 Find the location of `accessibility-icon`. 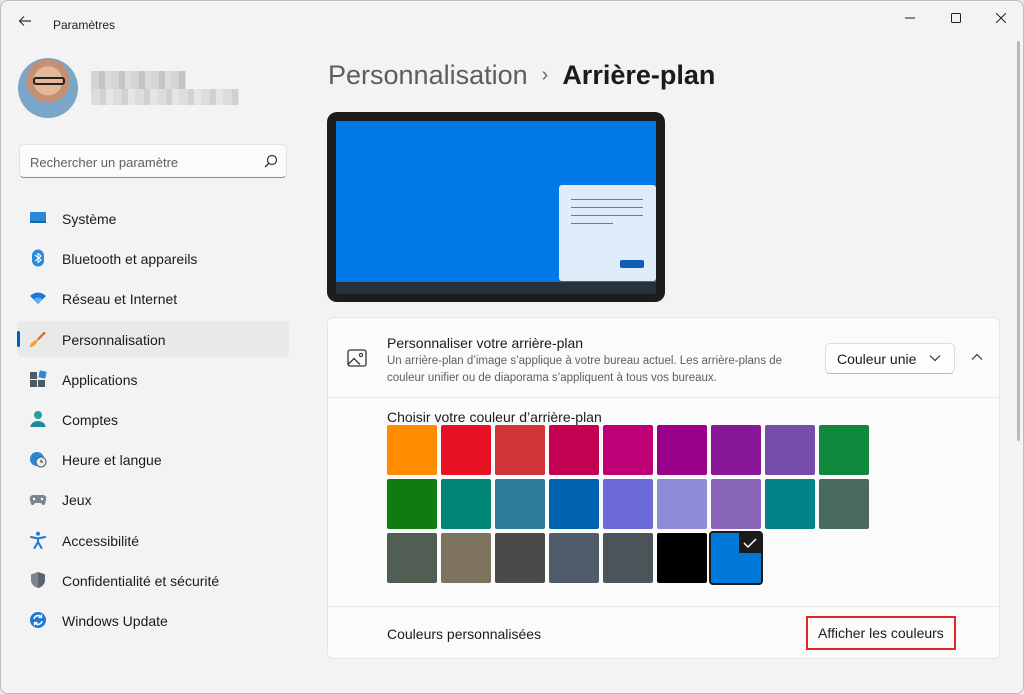

accessibility-icon is located at coordinates (38, 540).